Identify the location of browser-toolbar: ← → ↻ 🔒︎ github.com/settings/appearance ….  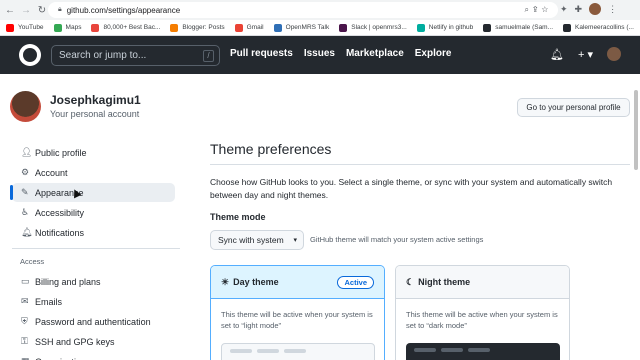
(320, 10).